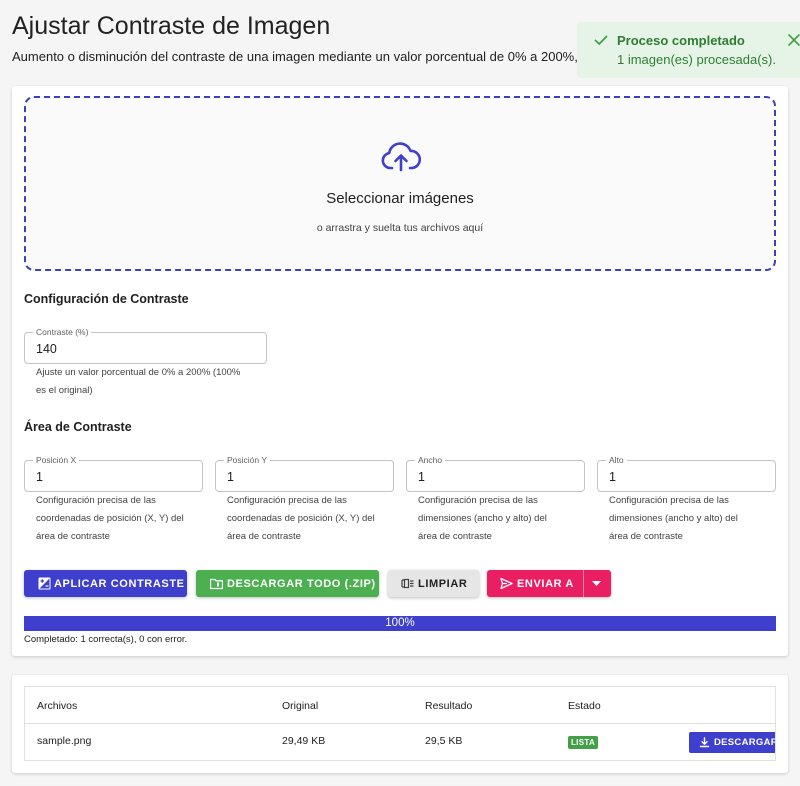 The width and height of the screenshot is (800, 786). I want to click on toast-title: Proceso completado, so click(681, 40).